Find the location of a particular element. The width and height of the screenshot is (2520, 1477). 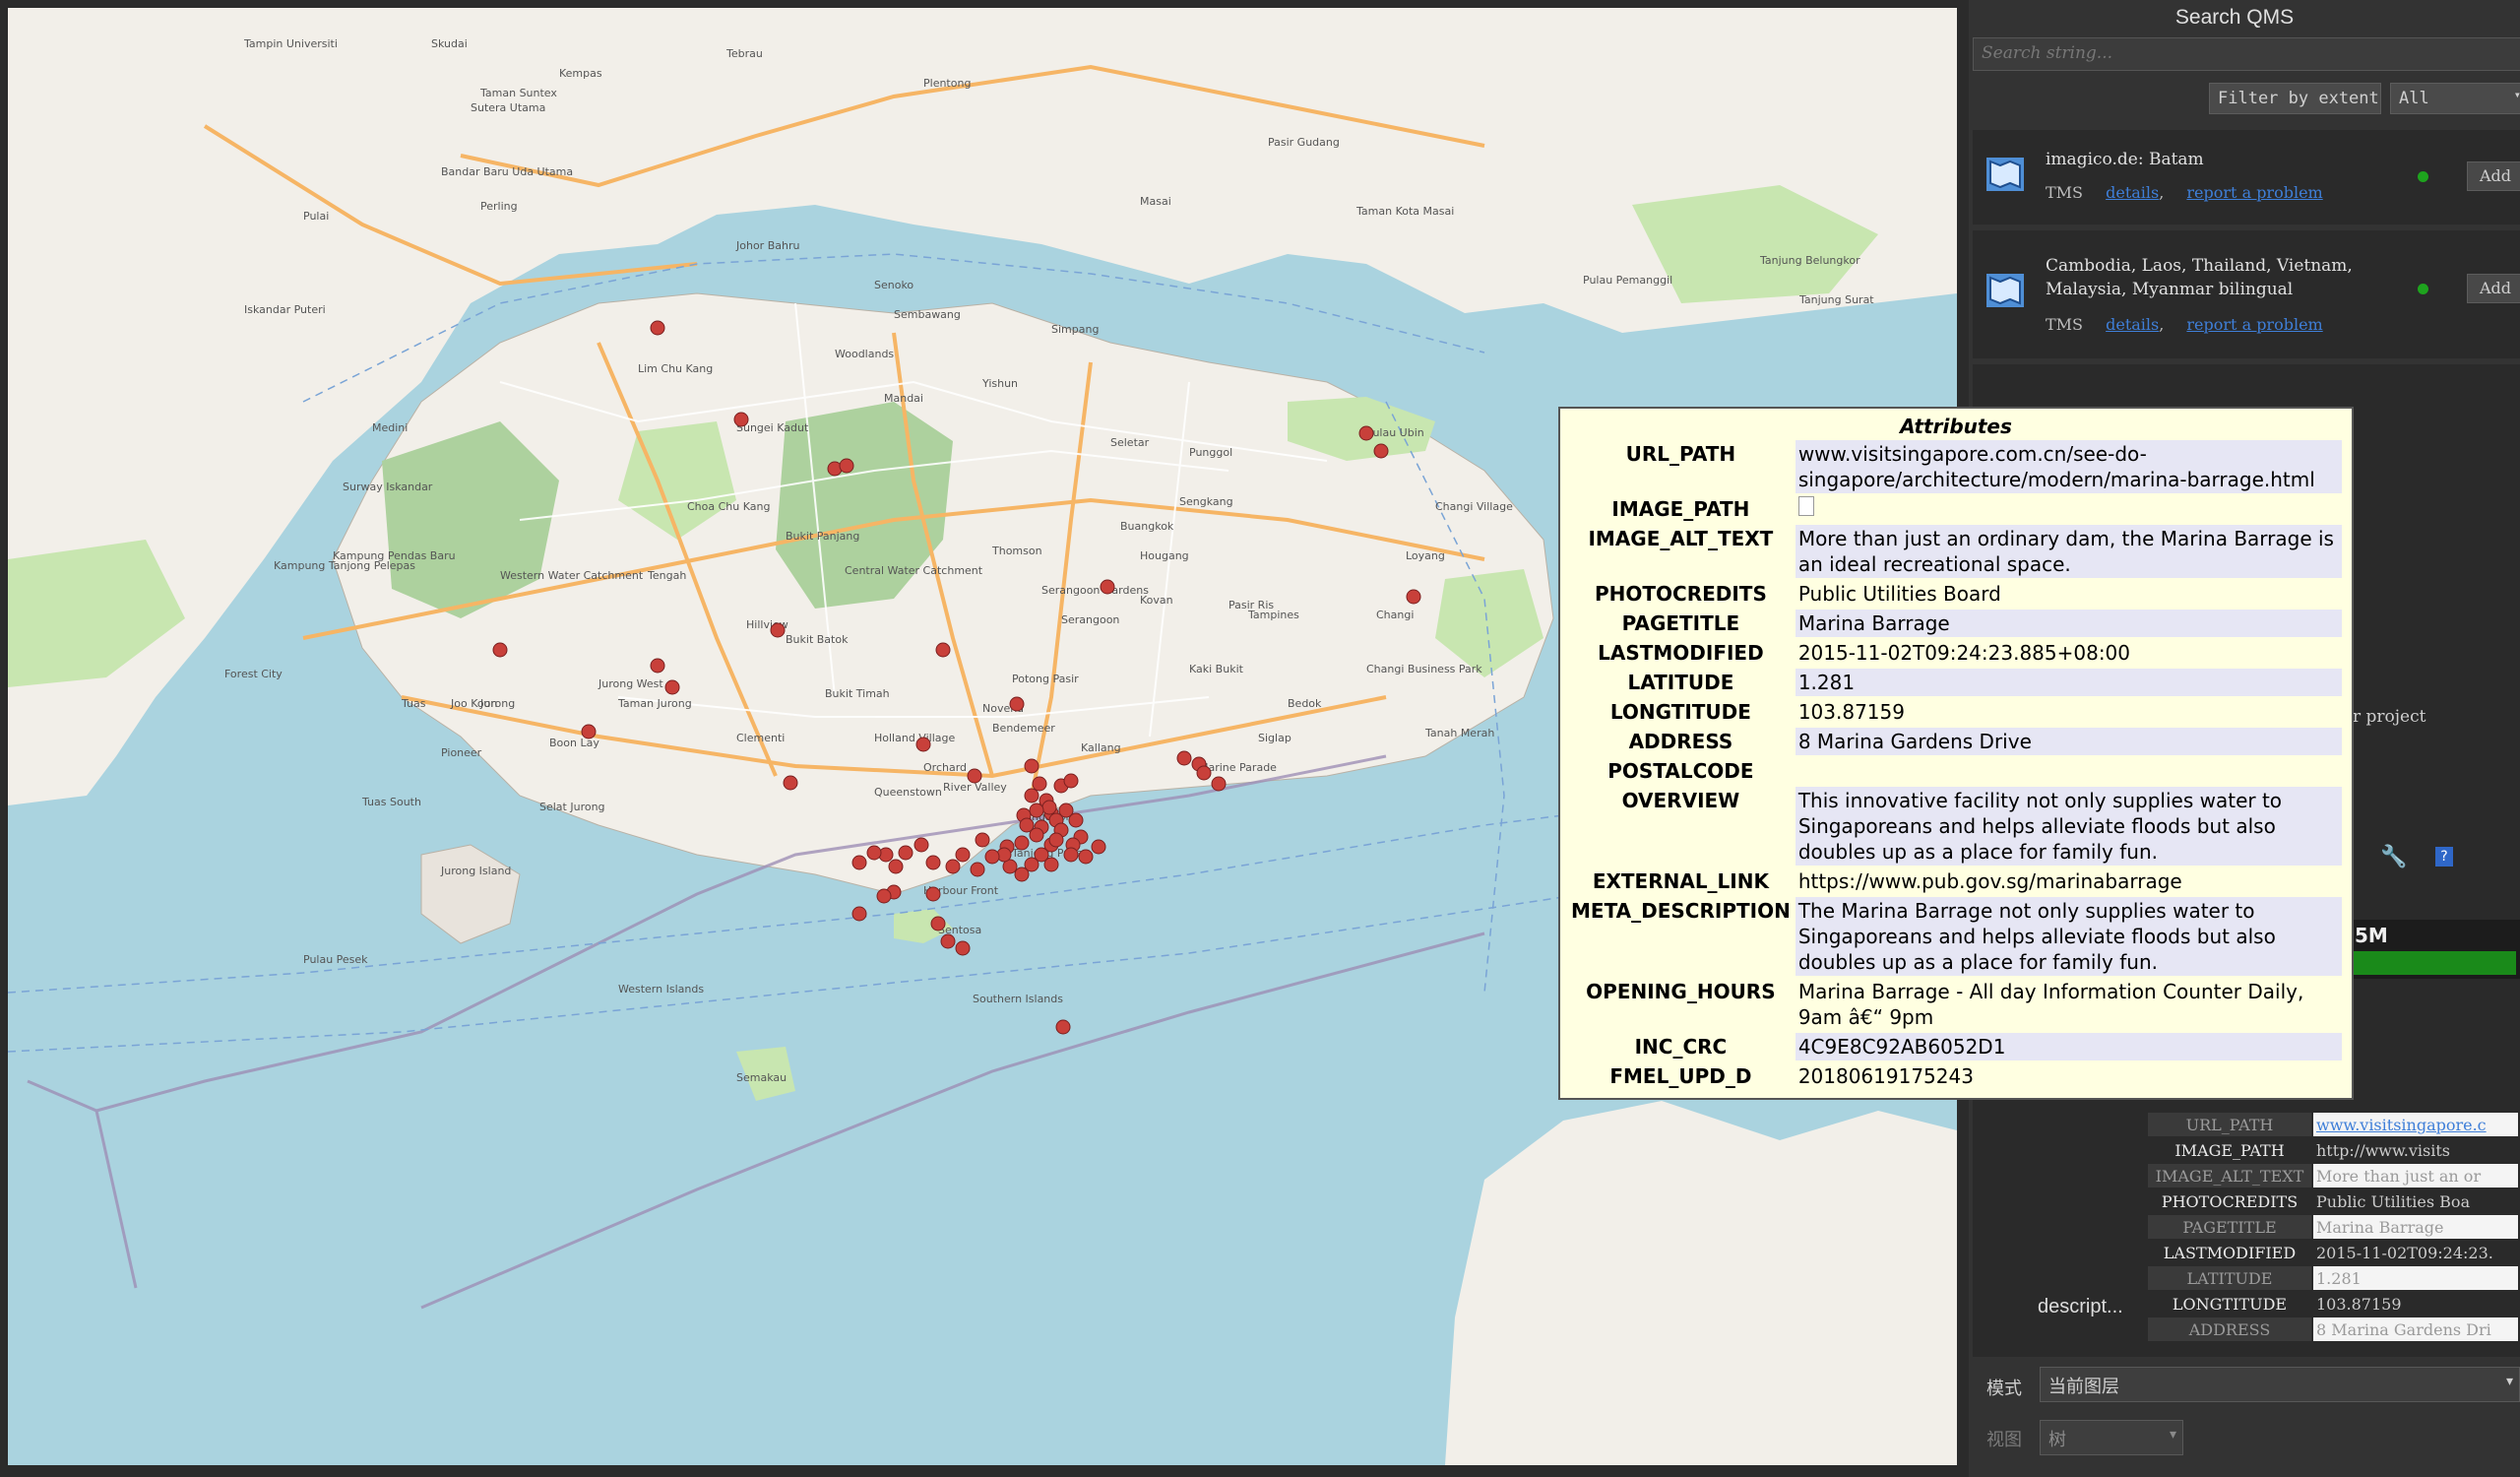

attribute-key: EXTERNAL_LINK is located at coordinates (1680, 881).